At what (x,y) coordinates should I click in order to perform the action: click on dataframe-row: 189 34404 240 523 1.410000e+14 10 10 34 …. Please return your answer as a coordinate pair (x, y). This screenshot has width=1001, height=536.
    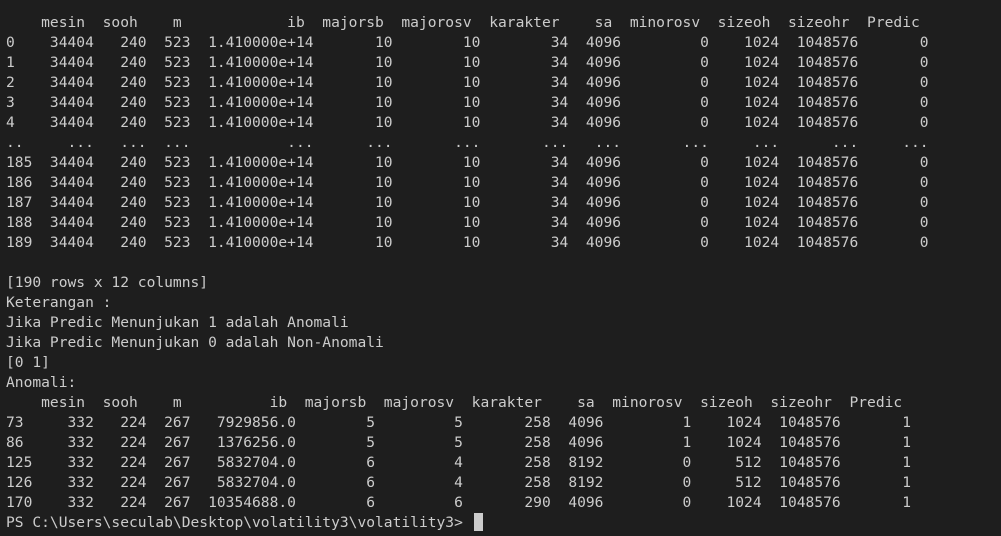
    Looking at the image, I should click on (467, 242).